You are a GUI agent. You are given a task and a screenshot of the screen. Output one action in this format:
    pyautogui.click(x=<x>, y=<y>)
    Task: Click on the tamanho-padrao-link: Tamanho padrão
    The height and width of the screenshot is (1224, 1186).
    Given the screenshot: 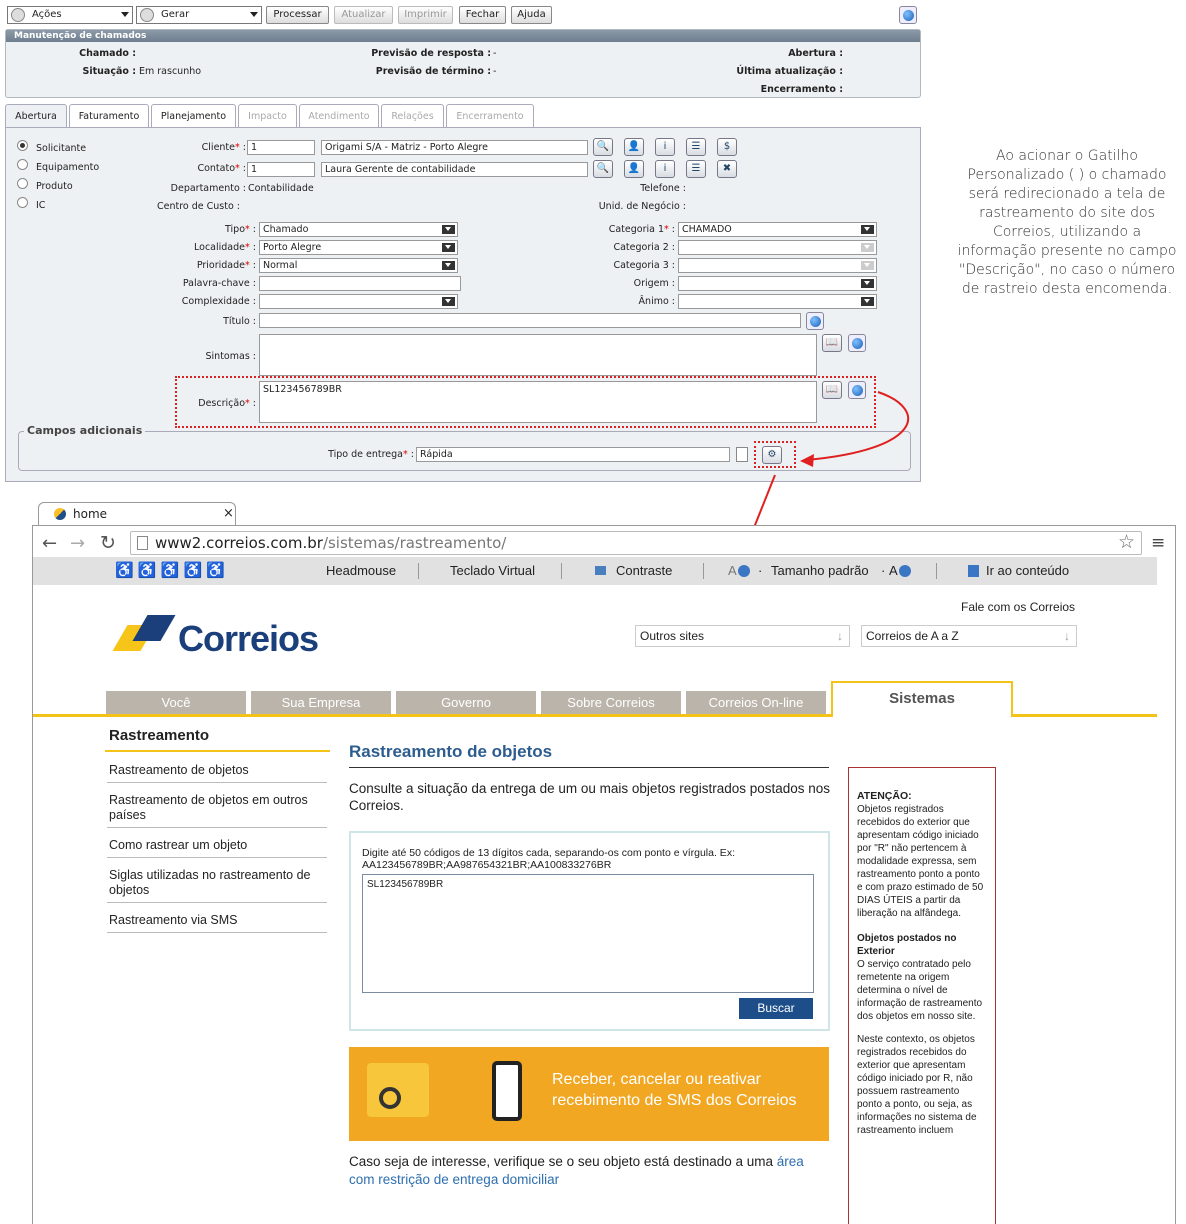 What is the action you would take?
    pyautogui.click(x=820, y=571)
    